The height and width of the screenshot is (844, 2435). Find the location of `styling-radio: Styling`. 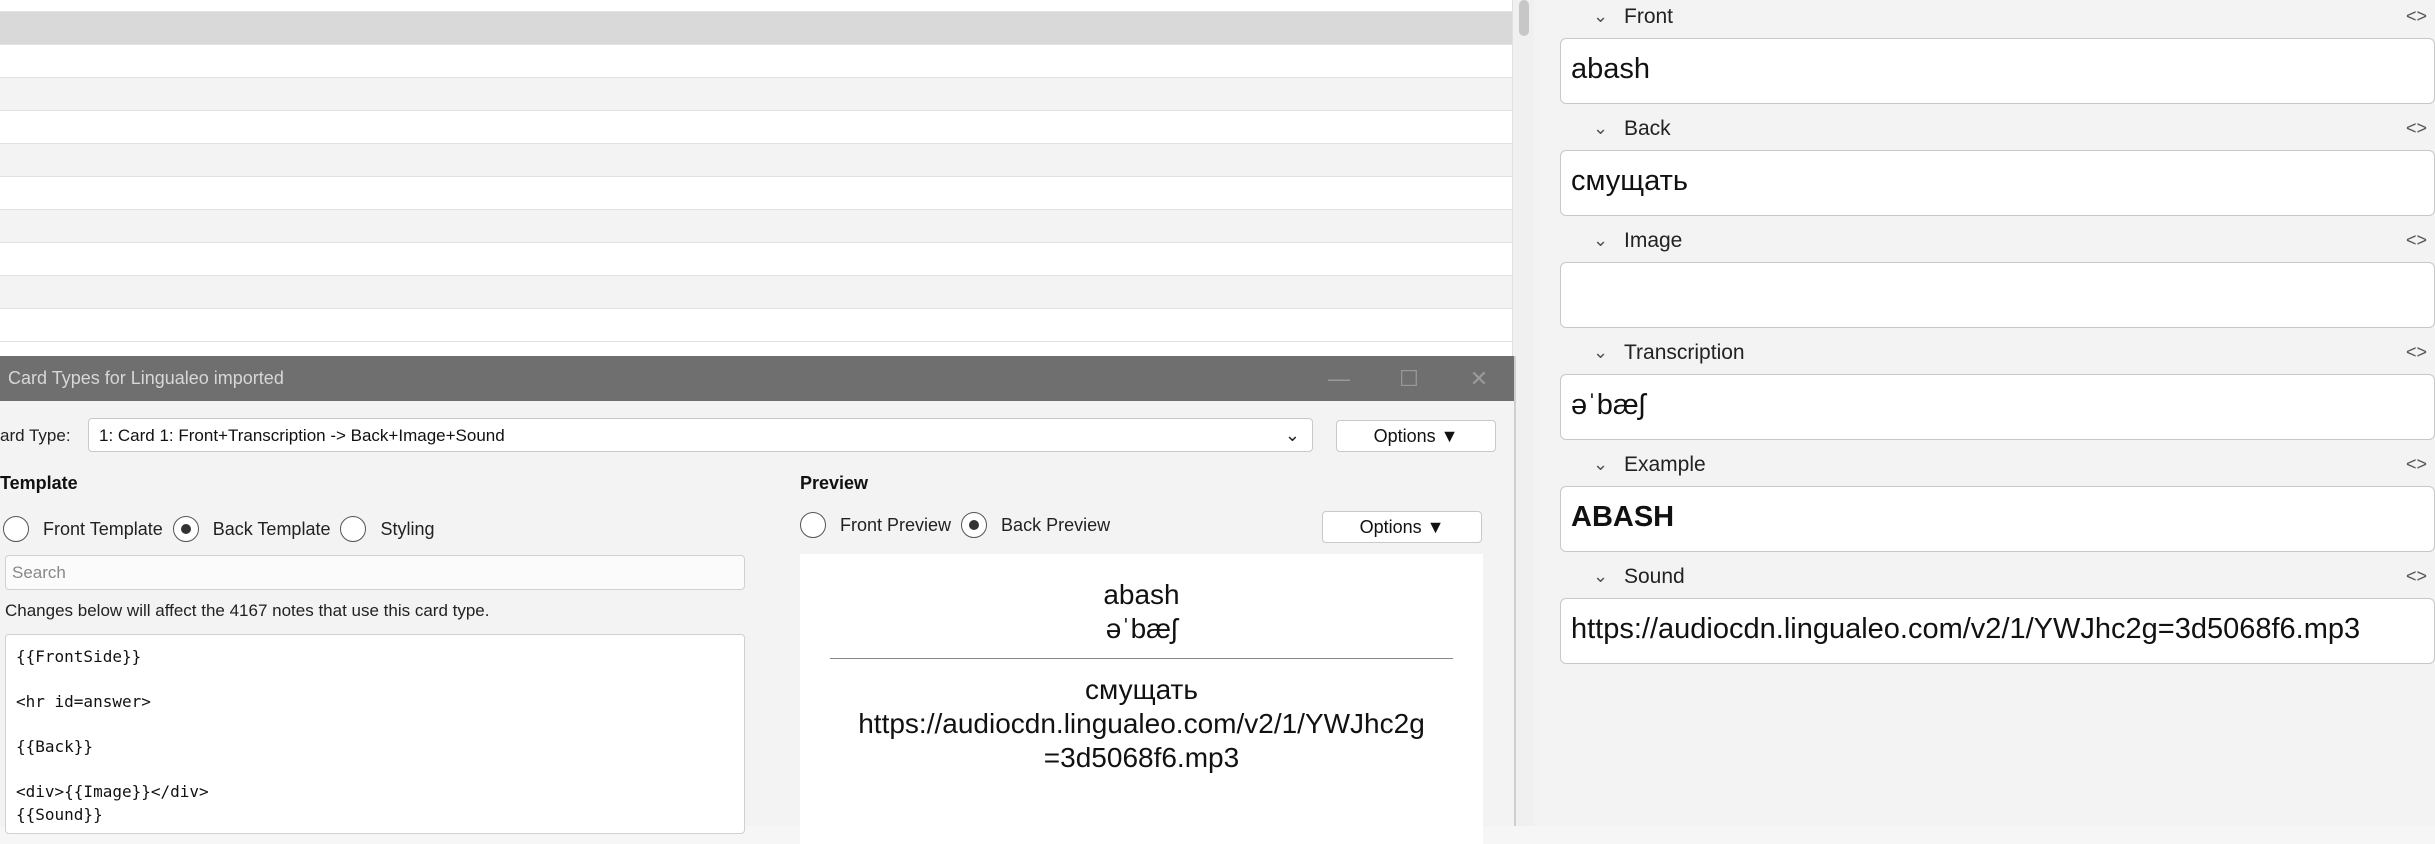

styling-radio: Styling is located at coordinates (387, 529).